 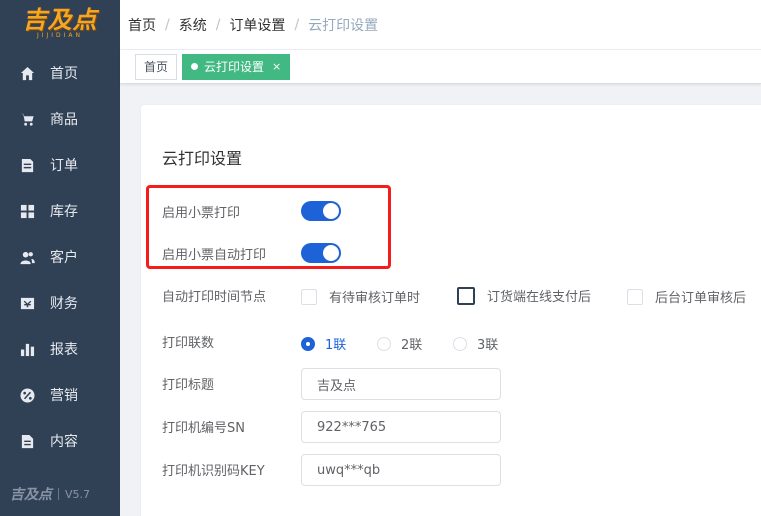 What do you see at coordinates (27, 395) in the screenshot?
I see `percent-icon` at bounding box center [27, 395].